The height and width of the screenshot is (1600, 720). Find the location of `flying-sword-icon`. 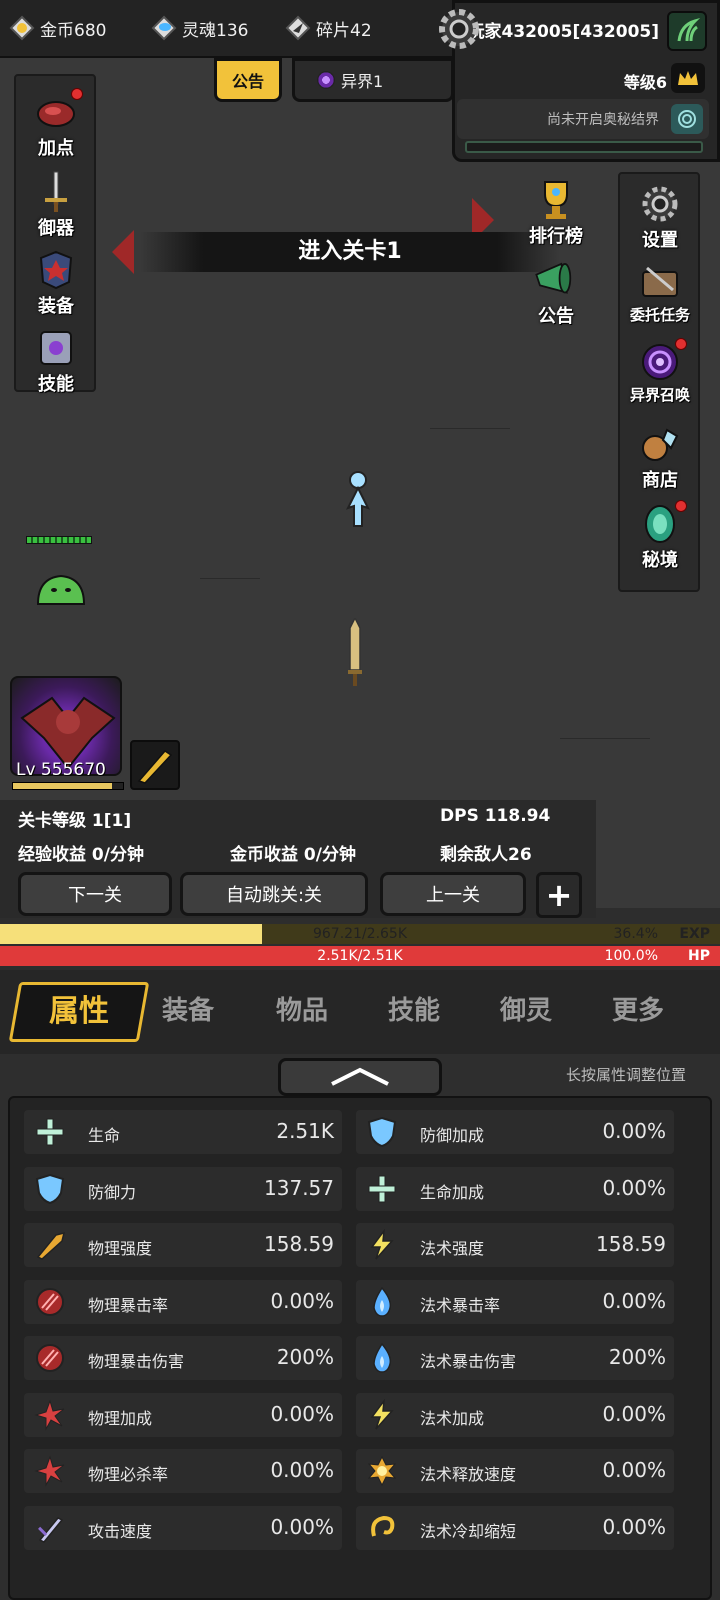

flying-sword-icon is located at coordinates (355, 654).